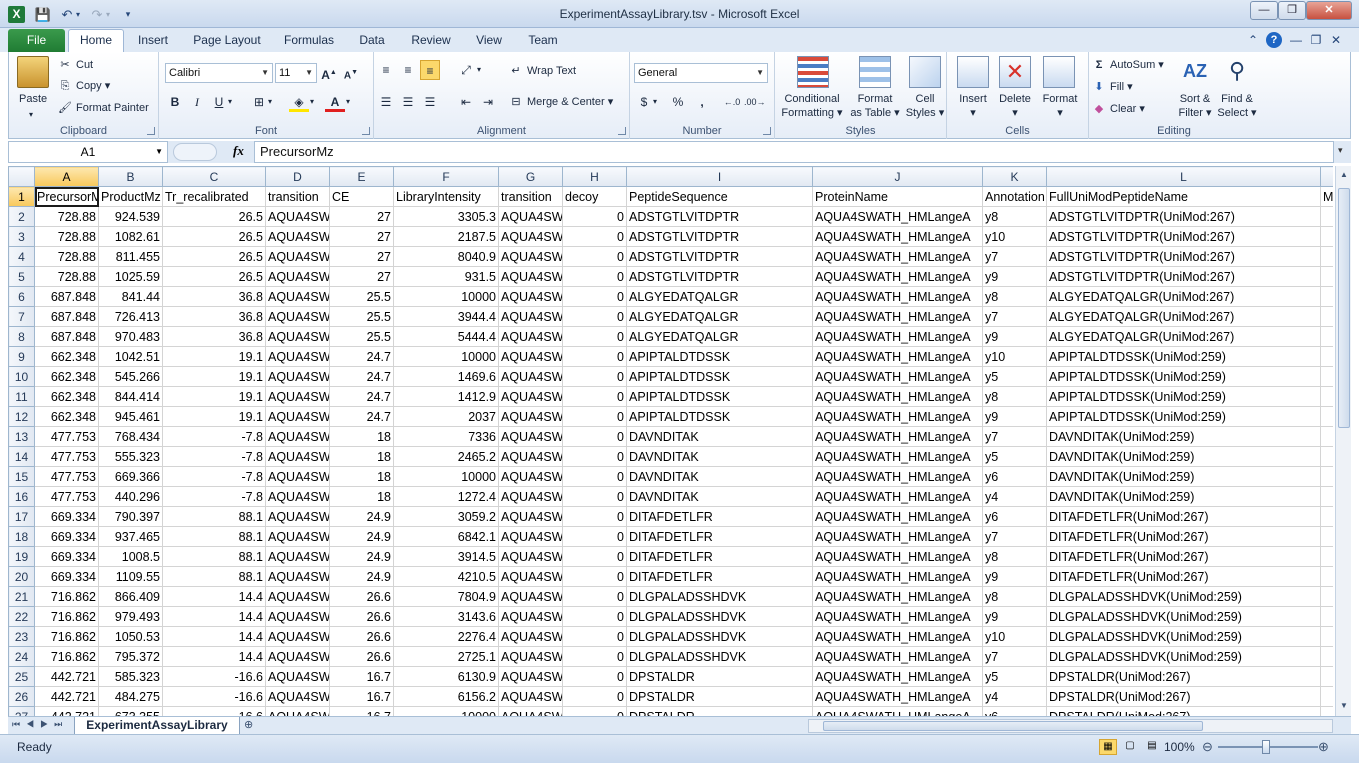  Describe the element at coordinates (1237, 106) in the screenshot. I see `find-select-button: Find & Select ▾` at that location.